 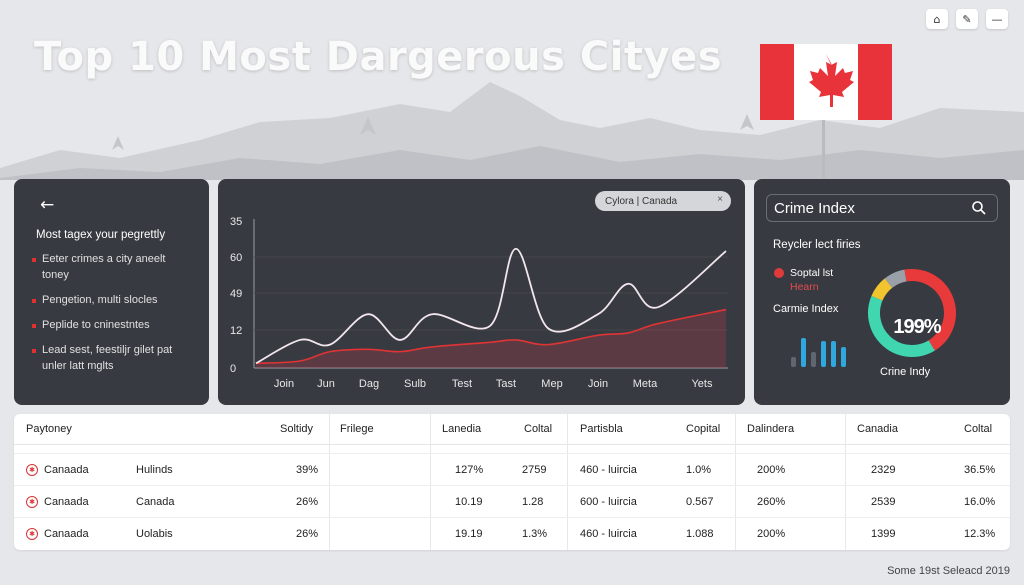 I want to click on x-tick-label: Jun, so click(x=326, y=384).